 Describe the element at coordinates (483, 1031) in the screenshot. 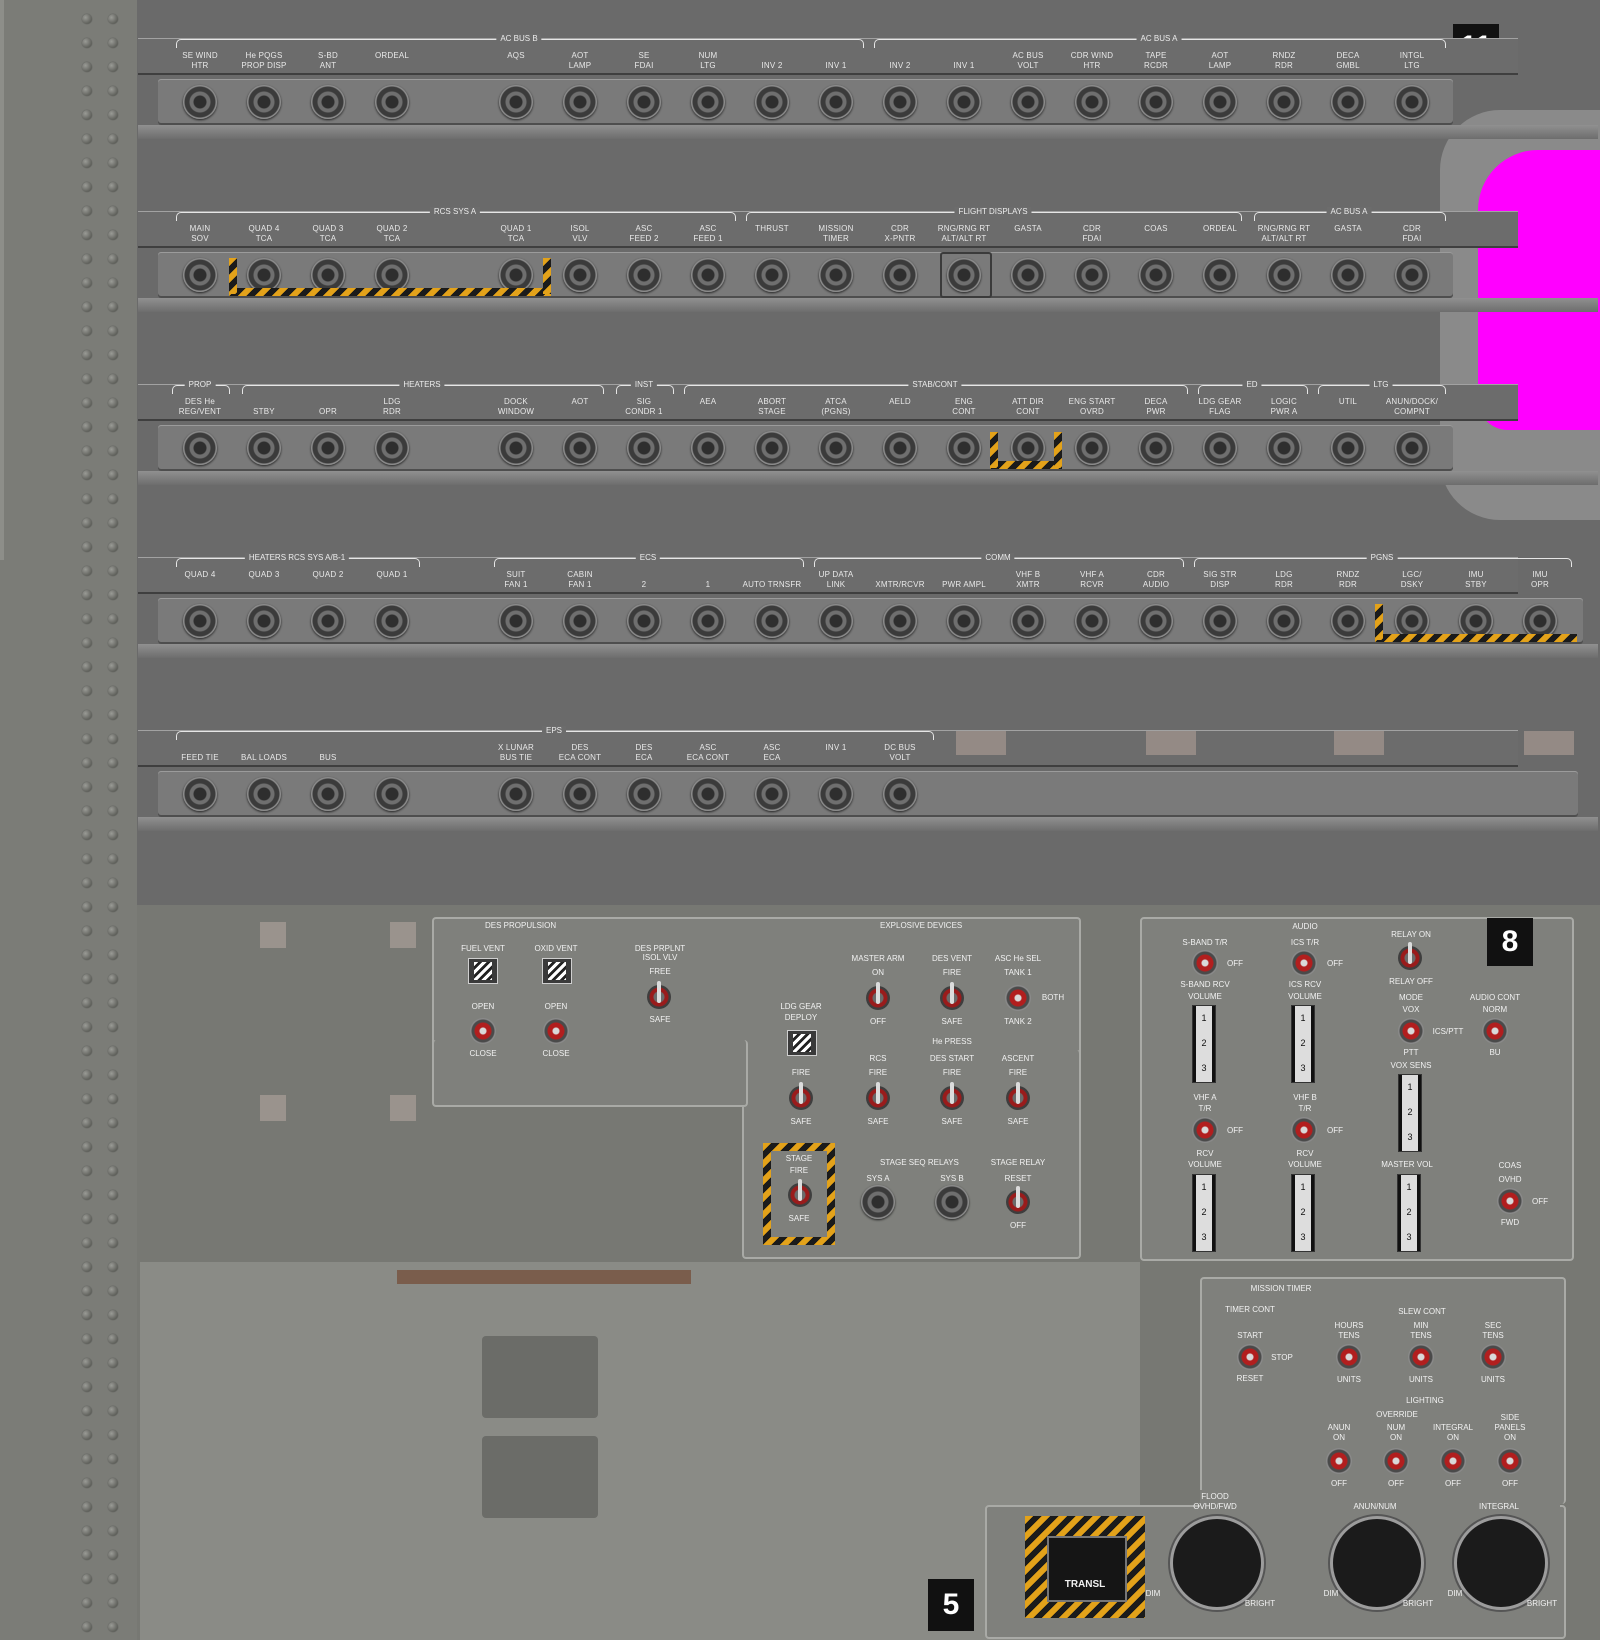

I see `fuel-vent-switch` at that location.